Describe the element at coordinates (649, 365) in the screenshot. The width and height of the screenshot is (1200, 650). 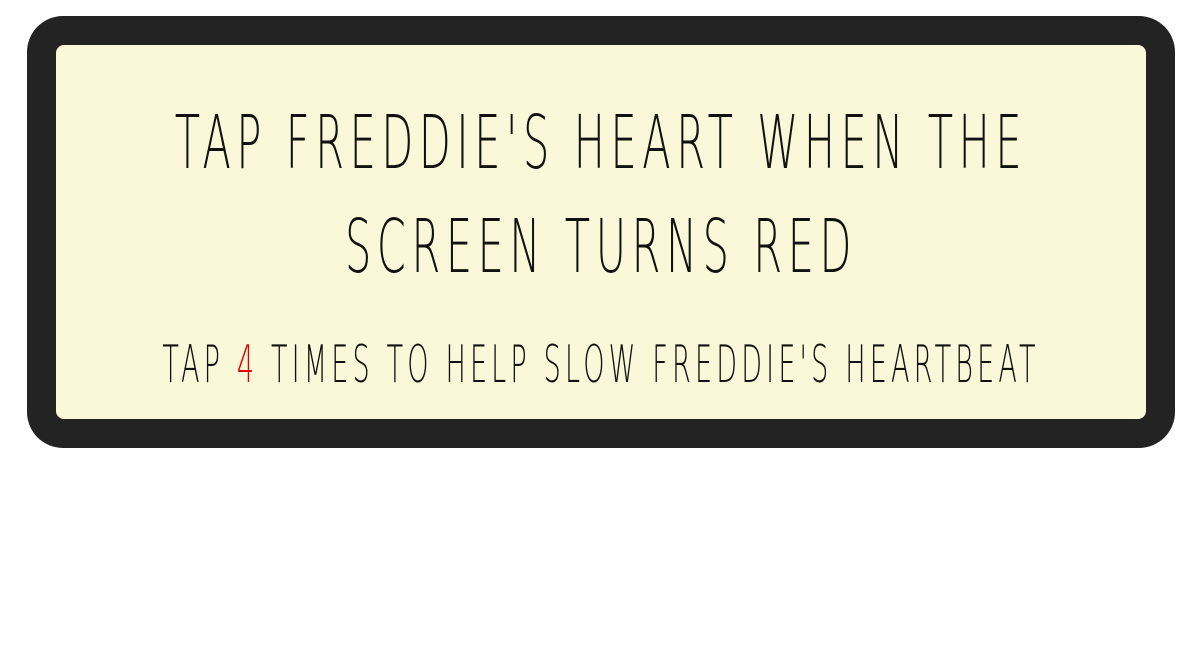
I see `subtitle-suffix: times to help slow Freddie's heartbeat` at that location.